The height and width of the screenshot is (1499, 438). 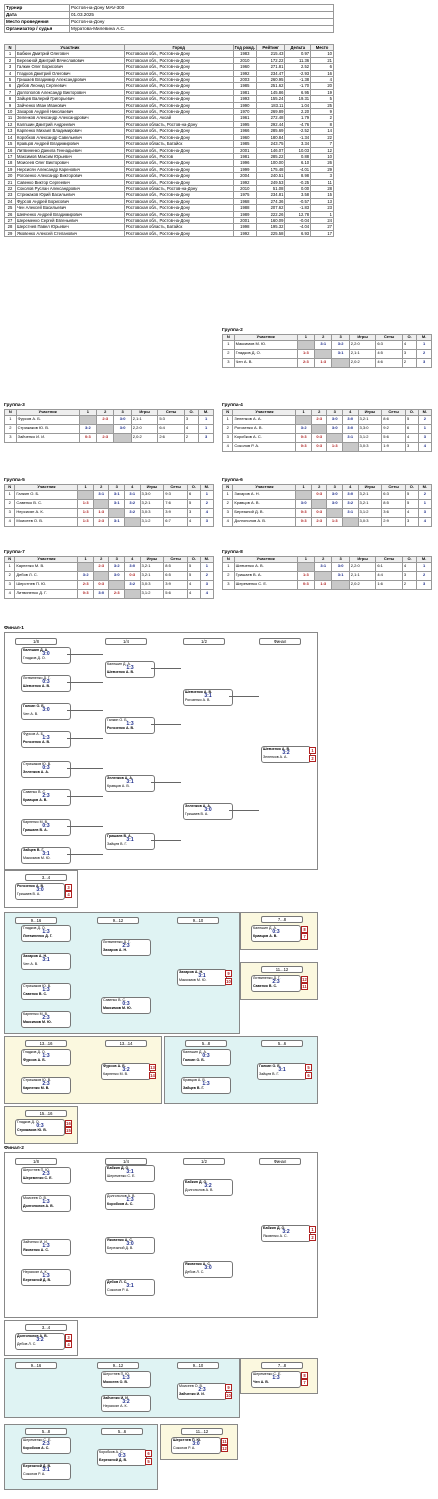 I want to click on group-player-name: Литвиненко Д. Г., so click(x=46, y=593).